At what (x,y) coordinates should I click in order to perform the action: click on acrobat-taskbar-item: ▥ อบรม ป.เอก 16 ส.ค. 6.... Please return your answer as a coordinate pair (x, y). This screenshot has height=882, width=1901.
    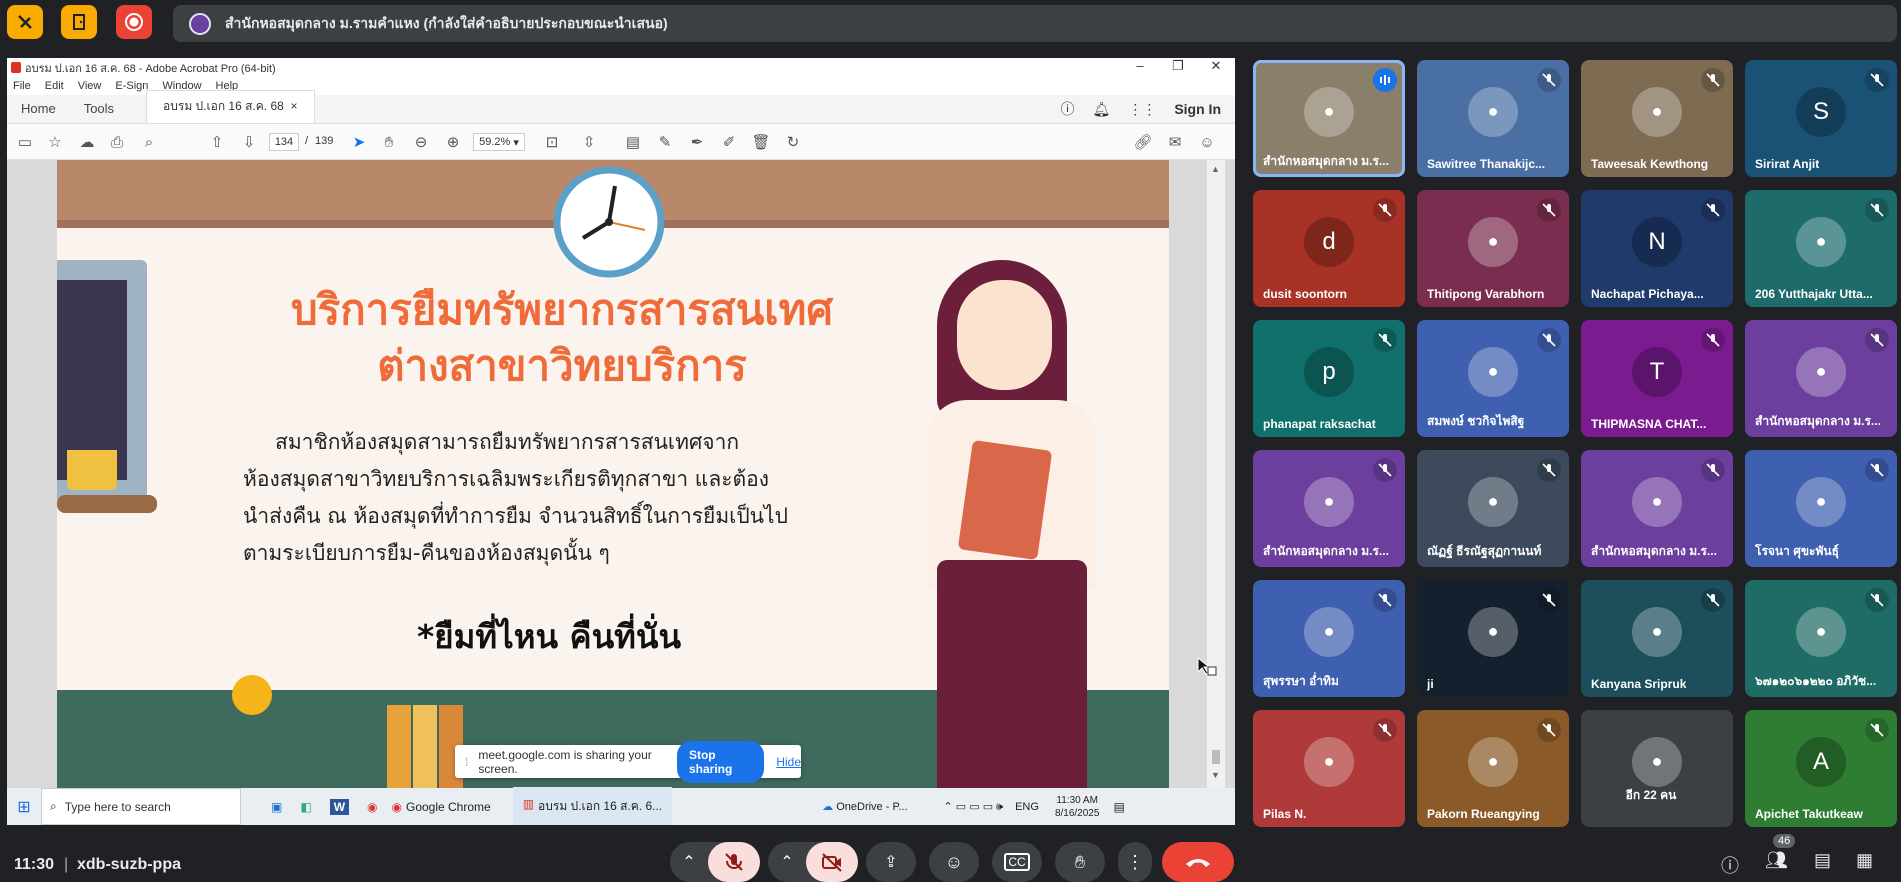
    Looking at the image, I should click on (592, 806).